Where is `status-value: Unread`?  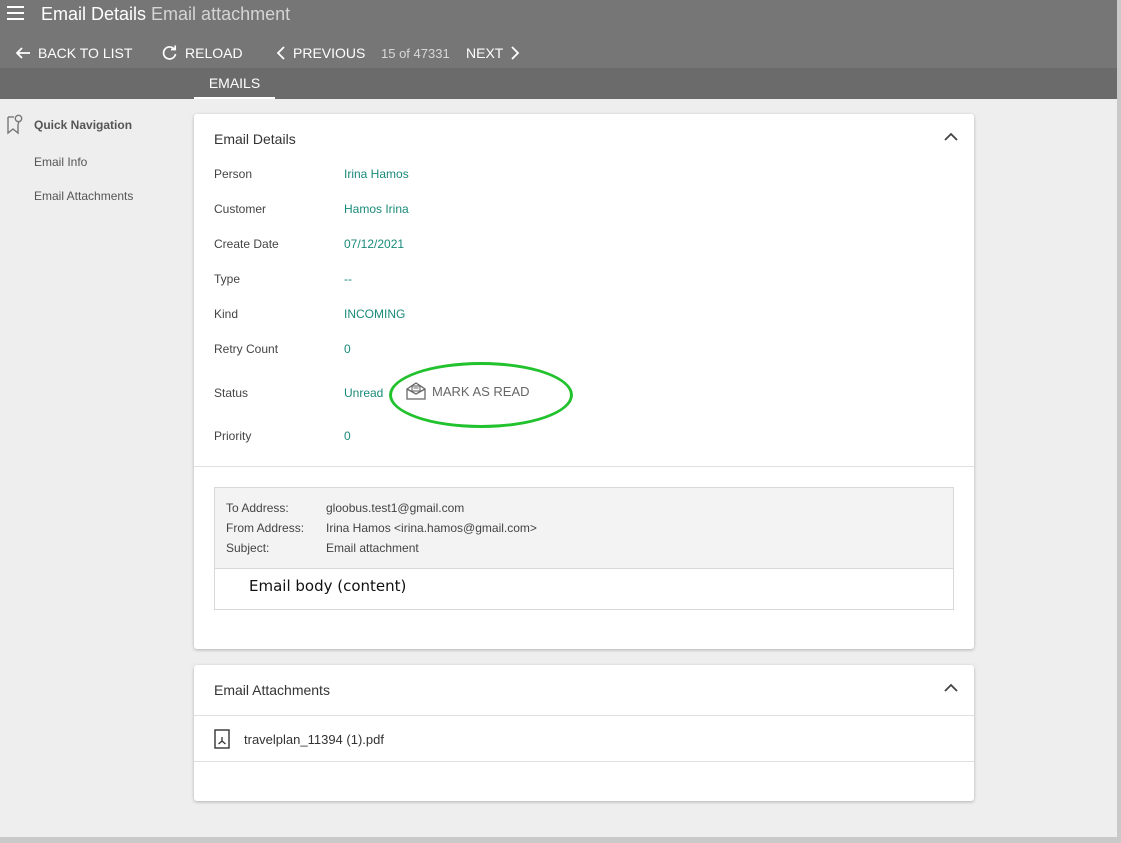
status-value: Unread is located at coordinates (364, 393).